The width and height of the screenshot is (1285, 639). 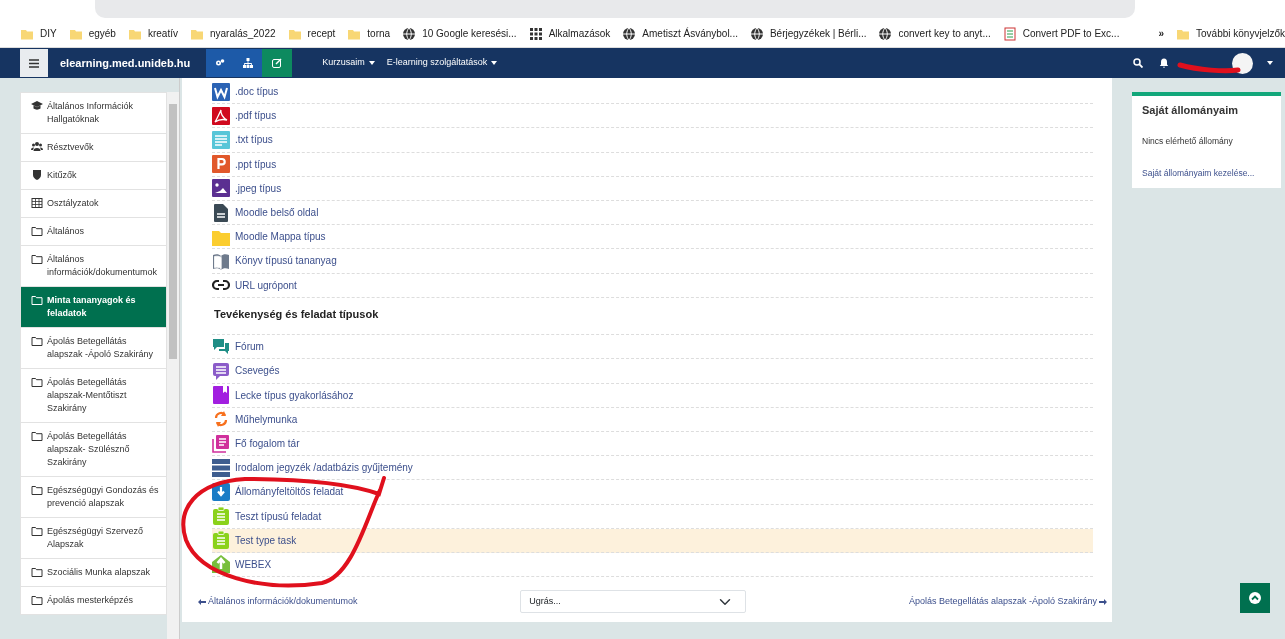 I want to click on scrollbar, so click(x=173, y=365).